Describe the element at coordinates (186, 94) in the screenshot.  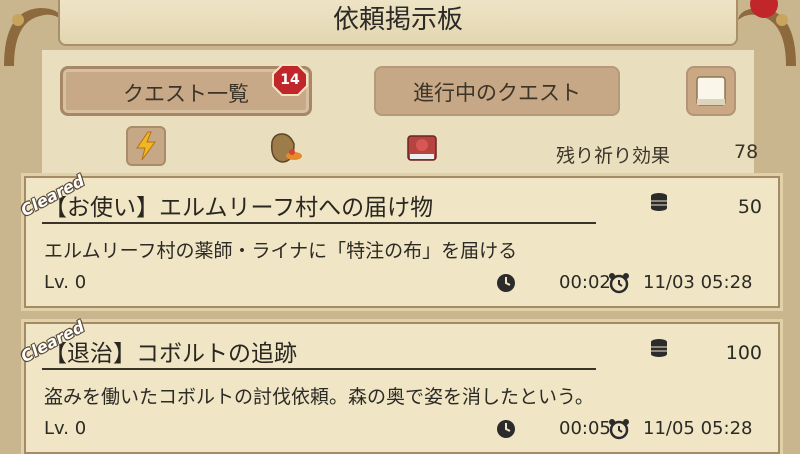
I see `tab-quest-list-label: クエスト一覧` at that location.